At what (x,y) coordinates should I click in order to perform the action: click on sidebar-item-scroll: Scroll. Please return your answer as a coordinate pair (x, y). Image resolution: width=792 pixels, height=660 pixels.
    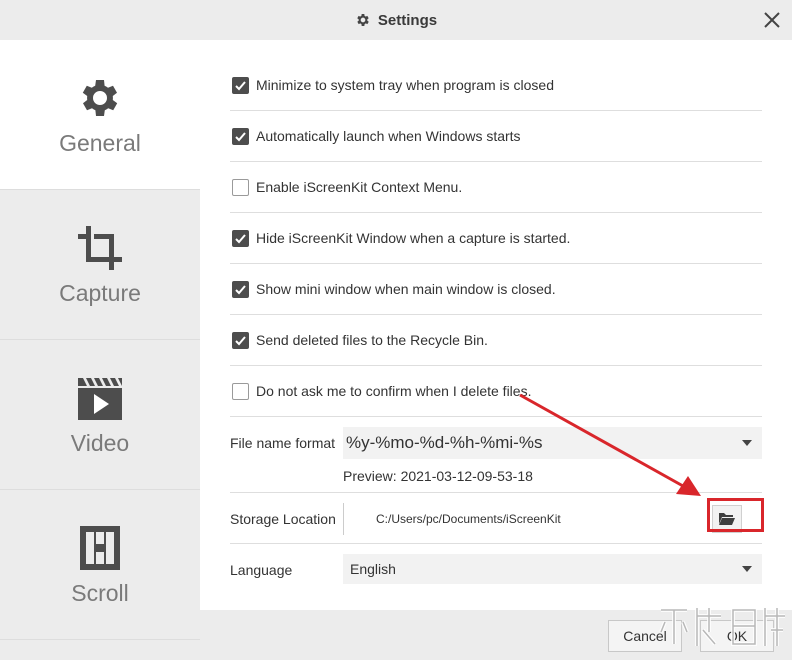
    Looking at the image, I should click on (100, 565).